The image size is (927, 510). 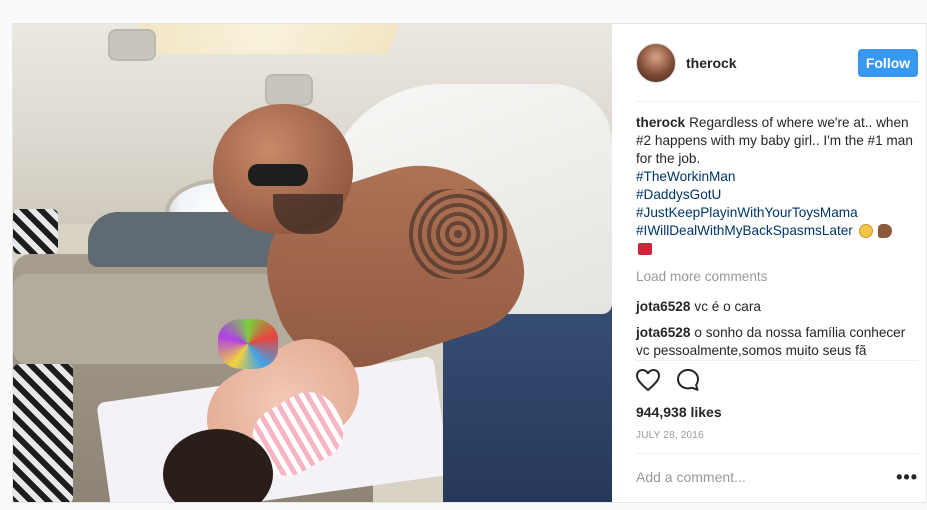 I want to click on hashtag-link: #TheWorkinMan, so click(x=777, y=177).